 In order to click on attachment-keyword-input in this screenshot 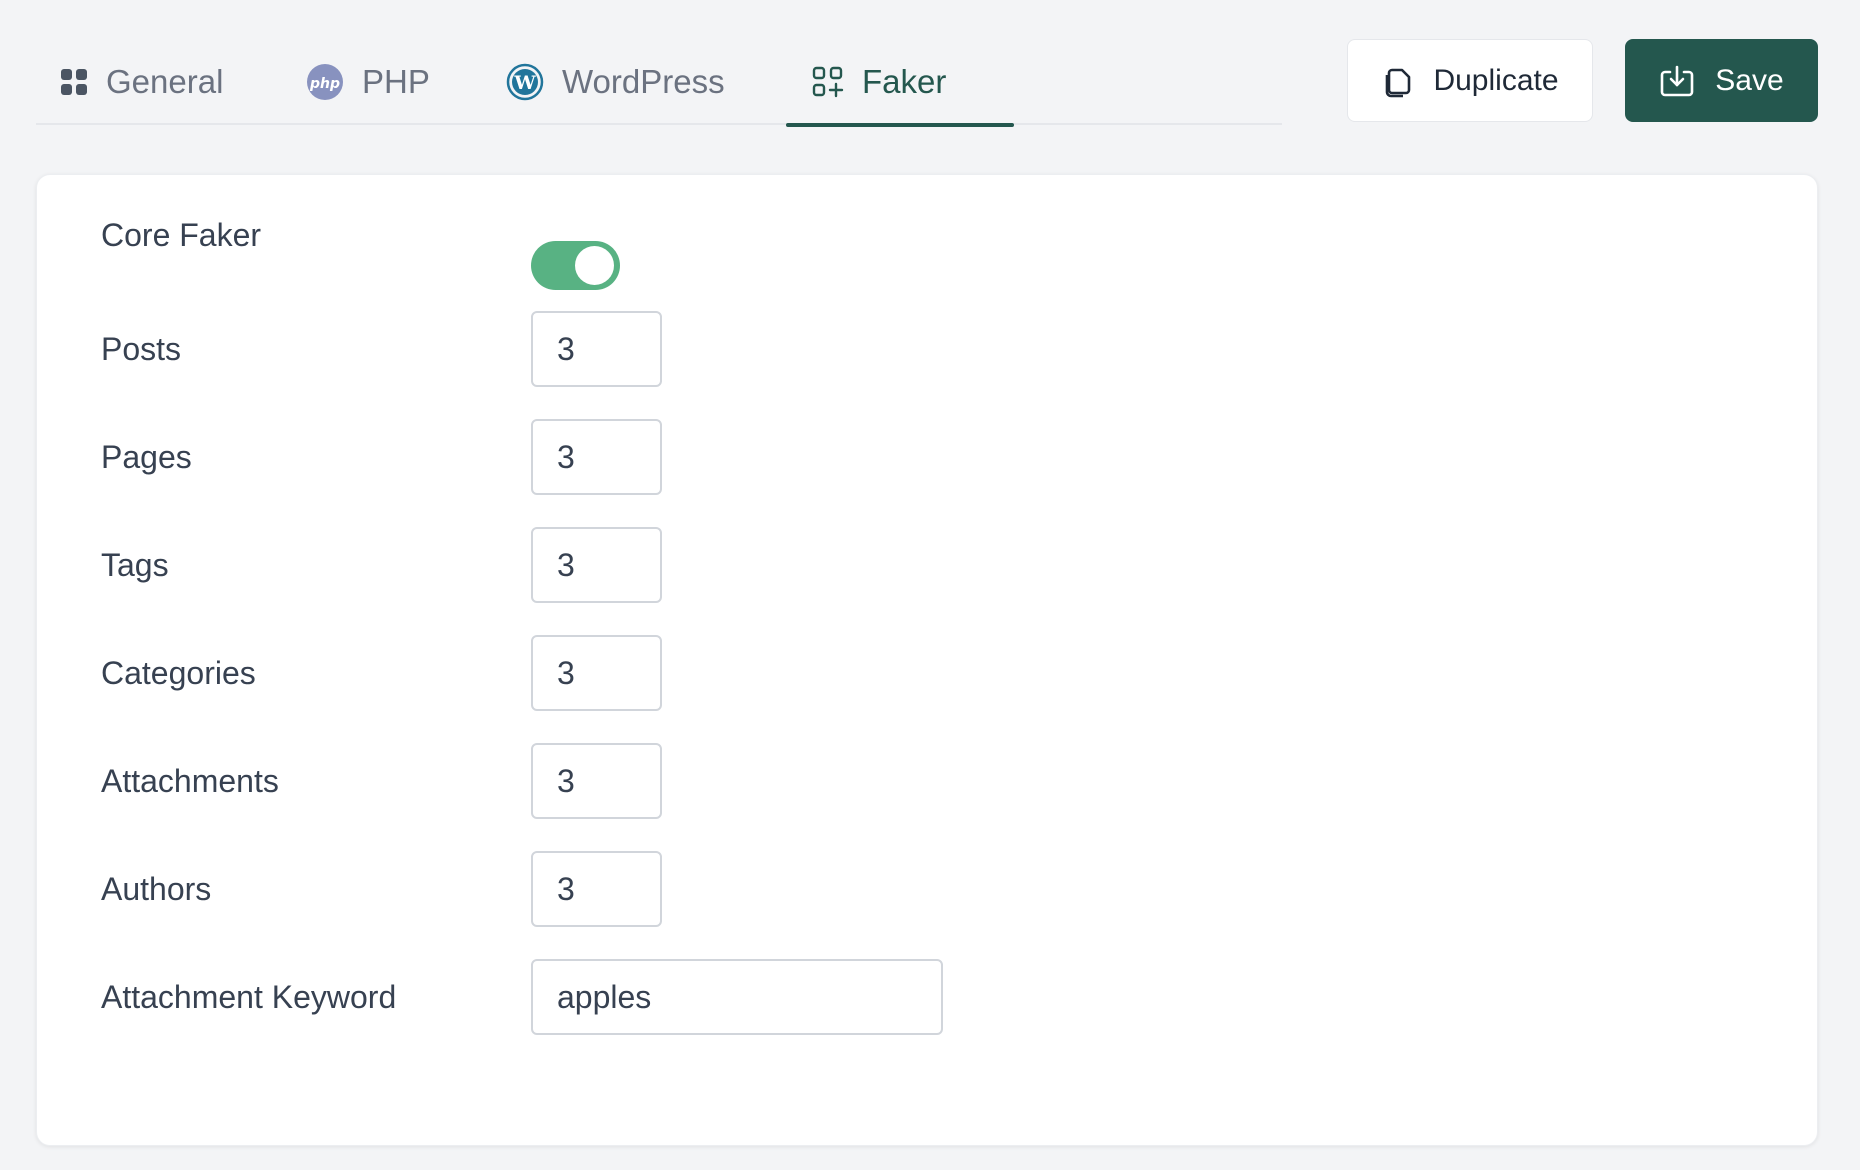, I will do `click(737, 997)`.